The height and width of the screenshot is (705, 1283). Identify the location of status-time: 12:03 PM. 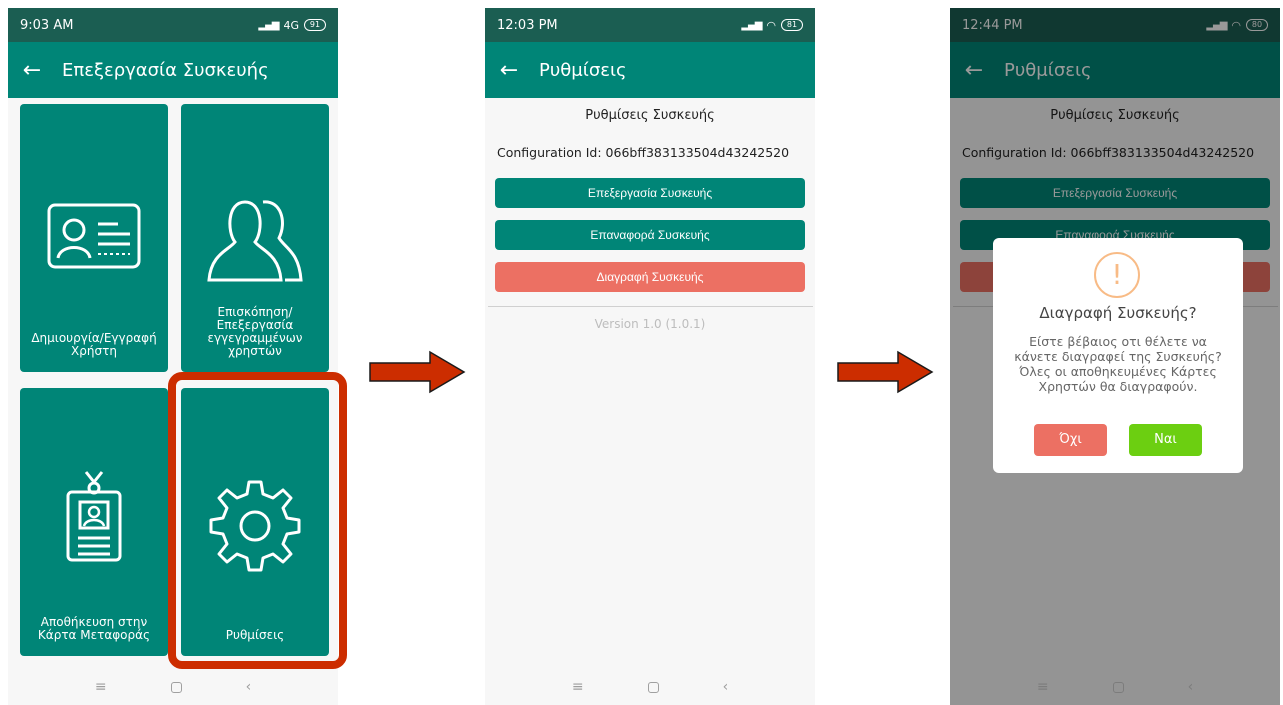
(527, 25).